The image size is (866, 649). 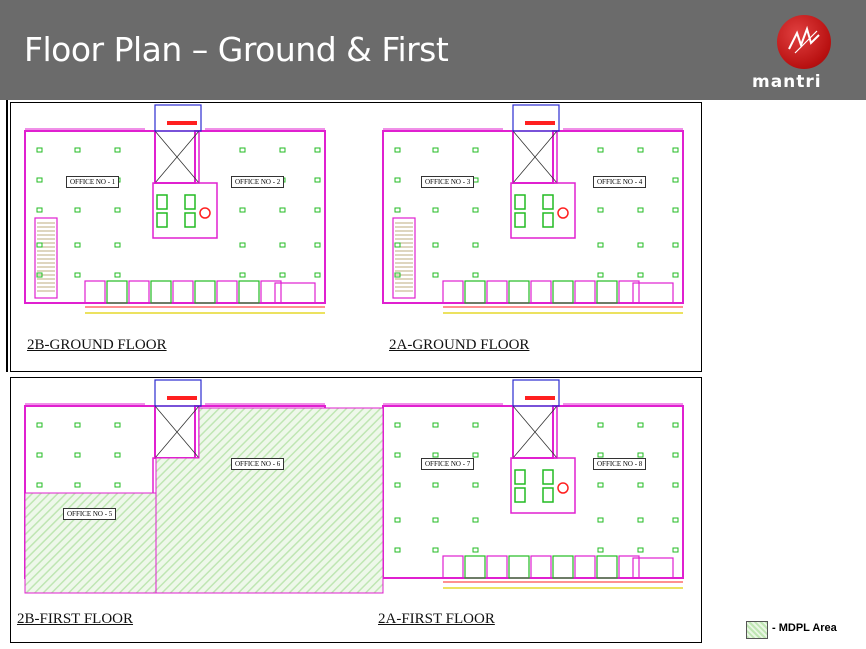 What do you see at coordinates (804, 628) in the screenshot?
I see `mdpl-area-legend-label: - MDPL Area` at bounding box center [804, 628].